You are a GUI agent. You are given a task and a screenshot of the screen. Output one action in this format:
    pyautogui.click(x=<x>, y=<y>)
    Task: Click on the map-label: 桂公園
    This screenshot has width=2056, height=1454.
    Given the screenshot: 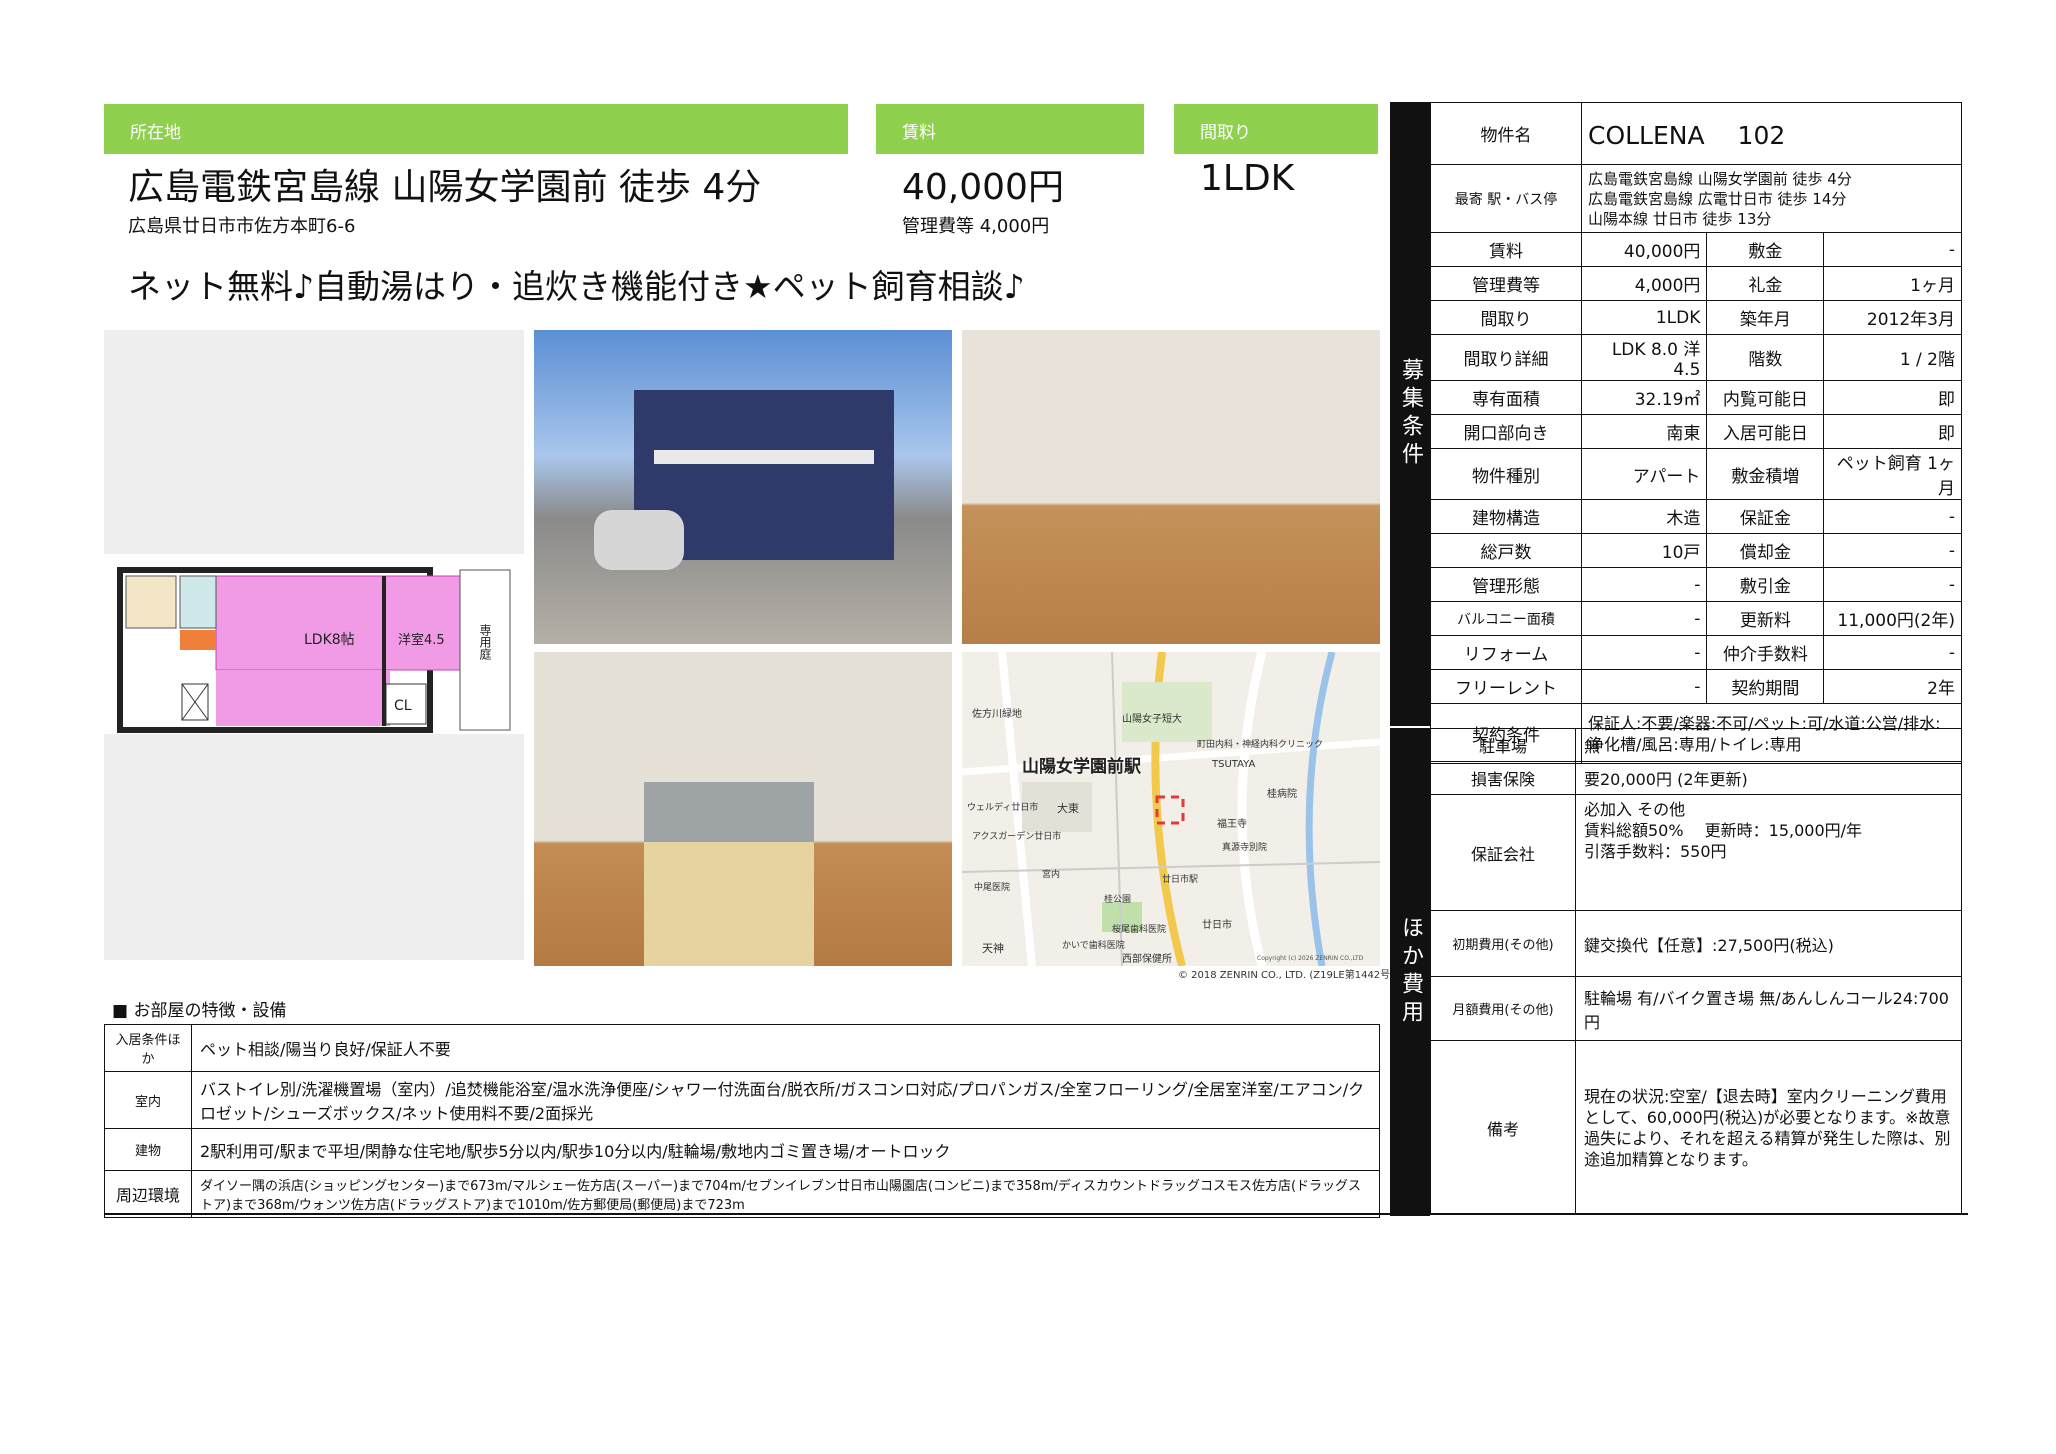 What is the action you would take?
    pyautogui.click(x=1117, y=899)
    